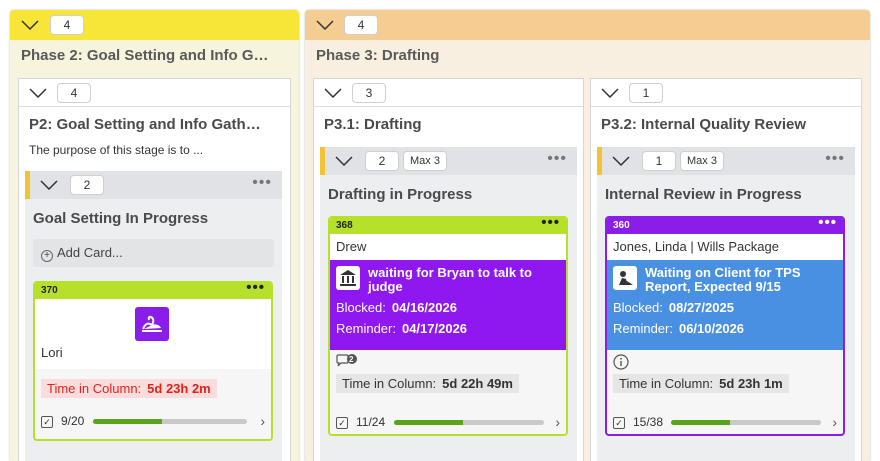  I want to click on wip-limit: Max 3, so click(702, 161).